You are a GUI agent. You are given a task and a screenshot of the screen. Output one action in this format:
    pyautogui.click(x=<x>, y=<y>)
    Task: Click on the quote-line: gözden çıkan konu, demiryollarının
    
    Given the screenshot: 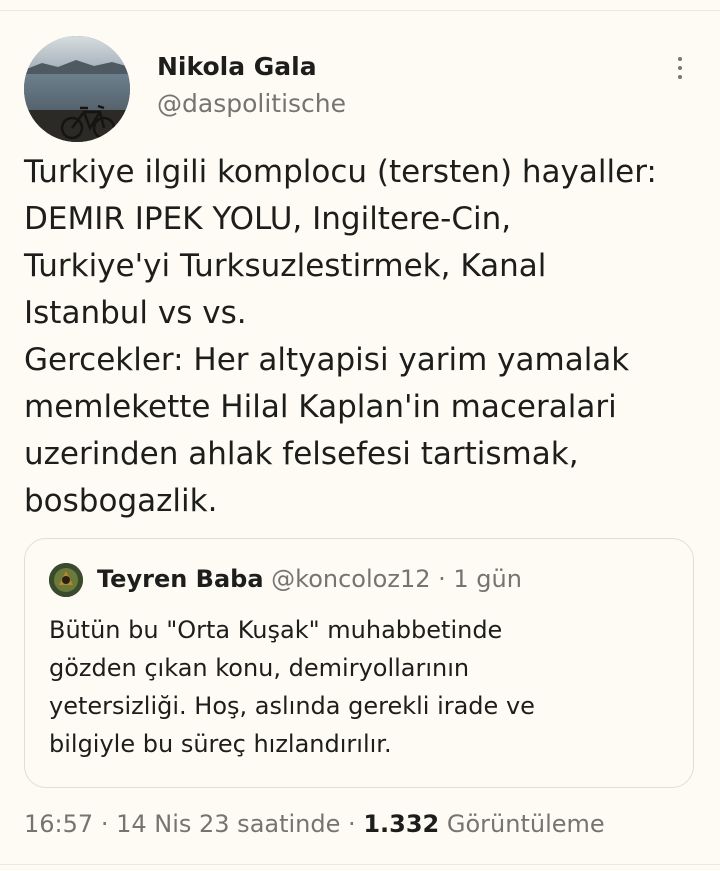 What is the action you would take?
    pyautogui.click(x=259, y=668)
    